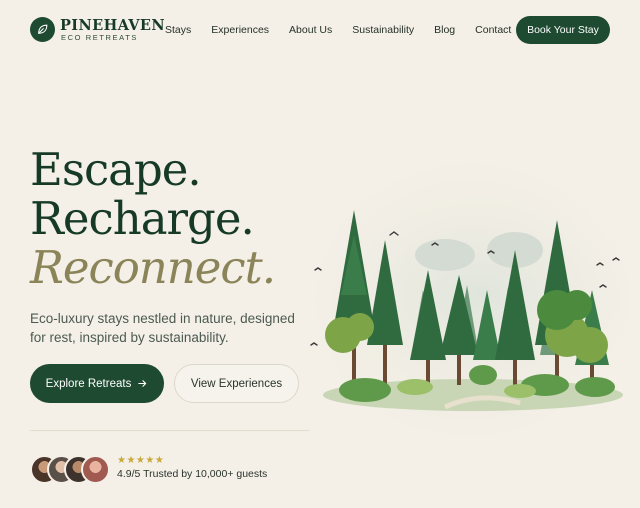  I want to click on arrow-right-icon, so click(142, 383).